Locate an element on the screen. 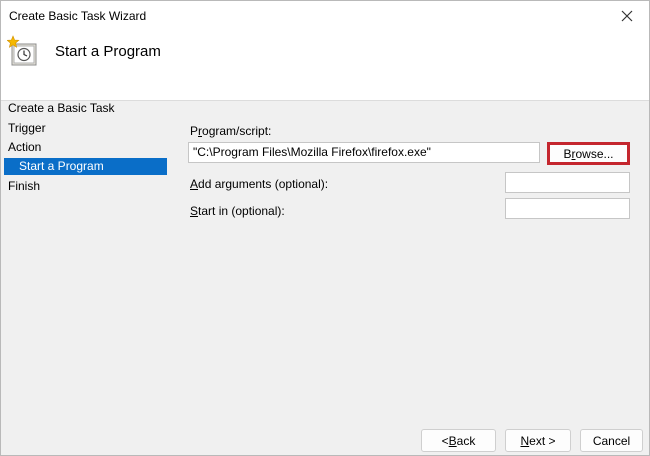  step-start-program-label: Start a Program is located at coordinates (61, 166).